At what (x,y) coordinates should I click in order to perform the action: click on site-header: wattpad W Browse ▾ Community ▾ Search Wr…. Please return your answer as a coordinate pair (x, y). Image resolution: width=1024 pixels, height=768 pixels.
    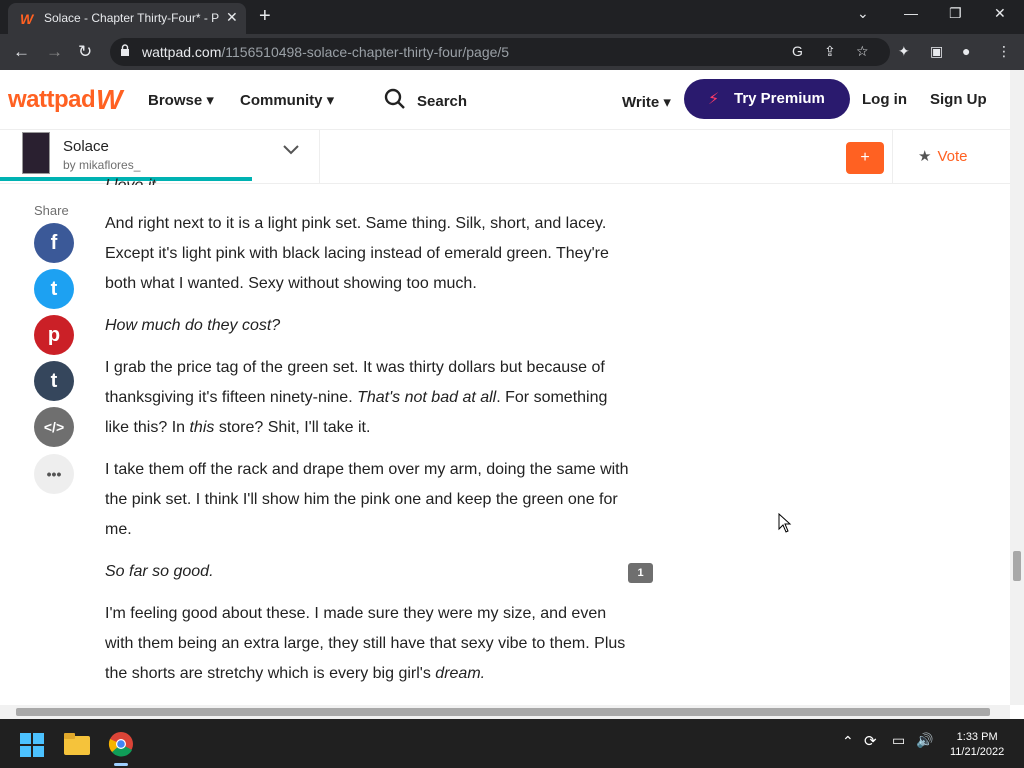
    Looking at the image, I should click on (505, 100).